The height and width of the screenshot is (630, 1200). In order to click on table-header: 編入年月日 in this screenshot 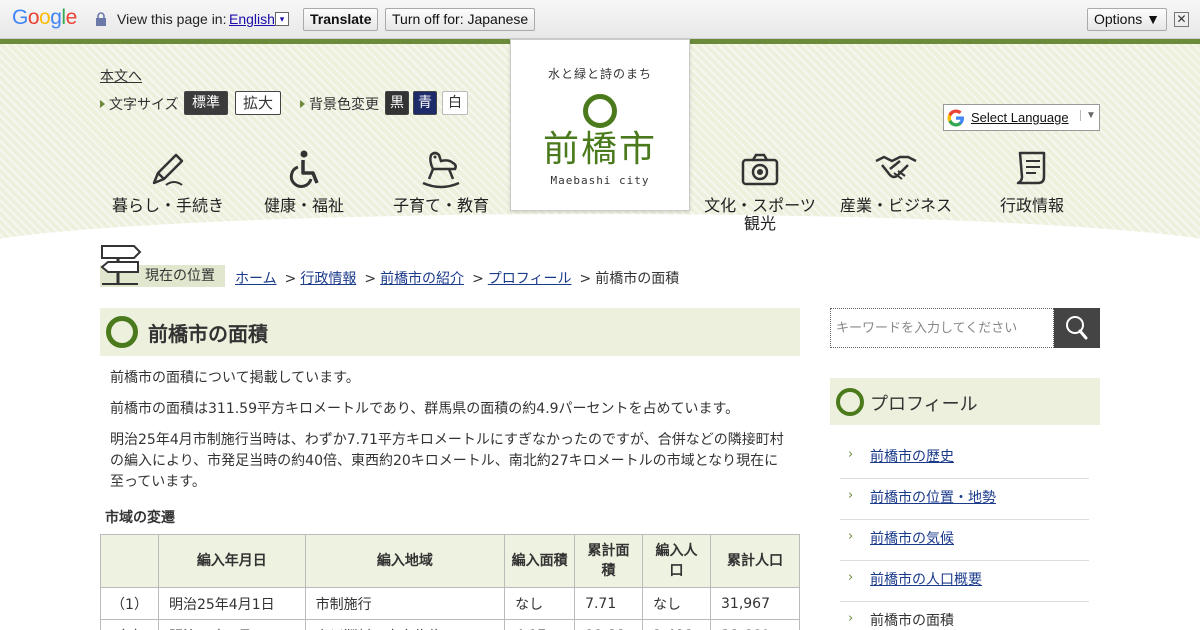, I will do `click(231, 561)`.